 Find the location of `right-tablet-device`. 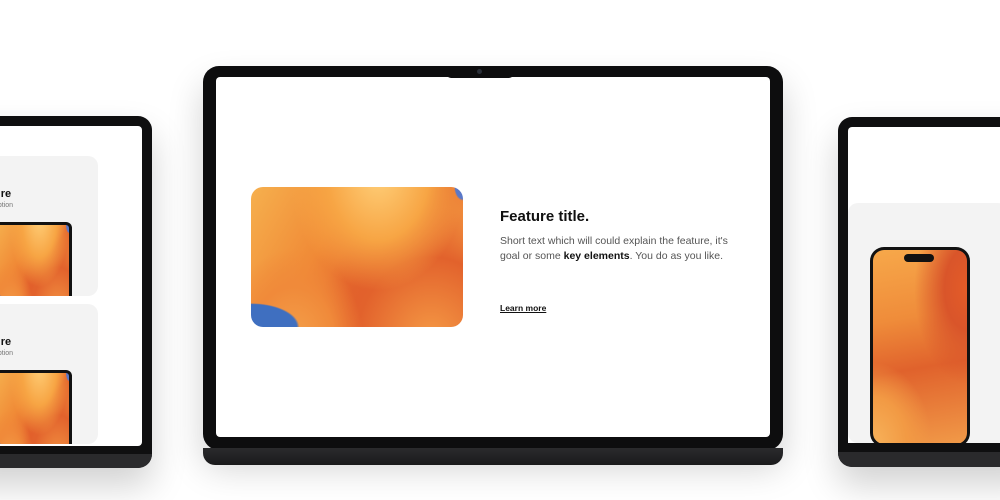

right-tablet-device is located at coordinates (919, 292).